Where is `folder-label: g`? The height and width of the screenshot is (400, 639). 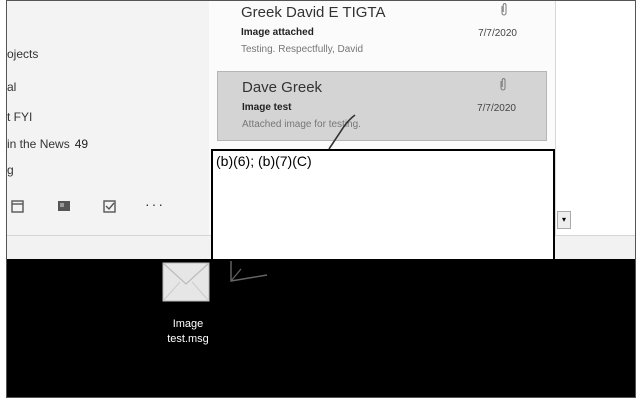
folder-label: g is located at coordinates (10, 170).